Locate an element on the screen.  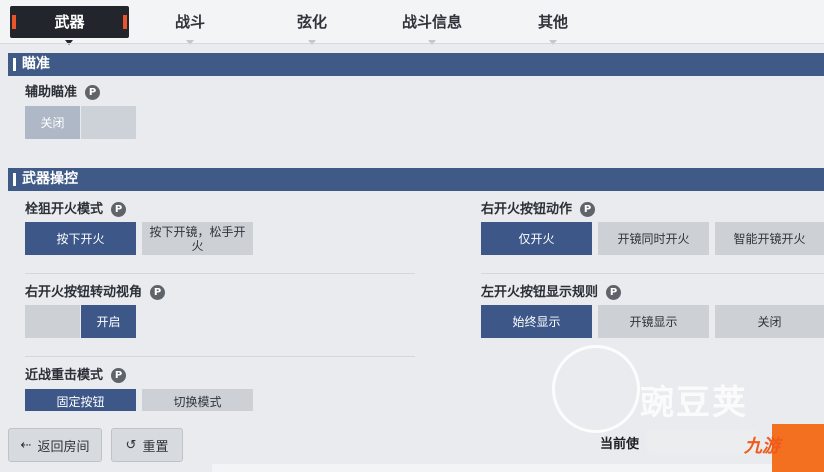
section-title: 武器操控 is located at coordinates (50, 179).